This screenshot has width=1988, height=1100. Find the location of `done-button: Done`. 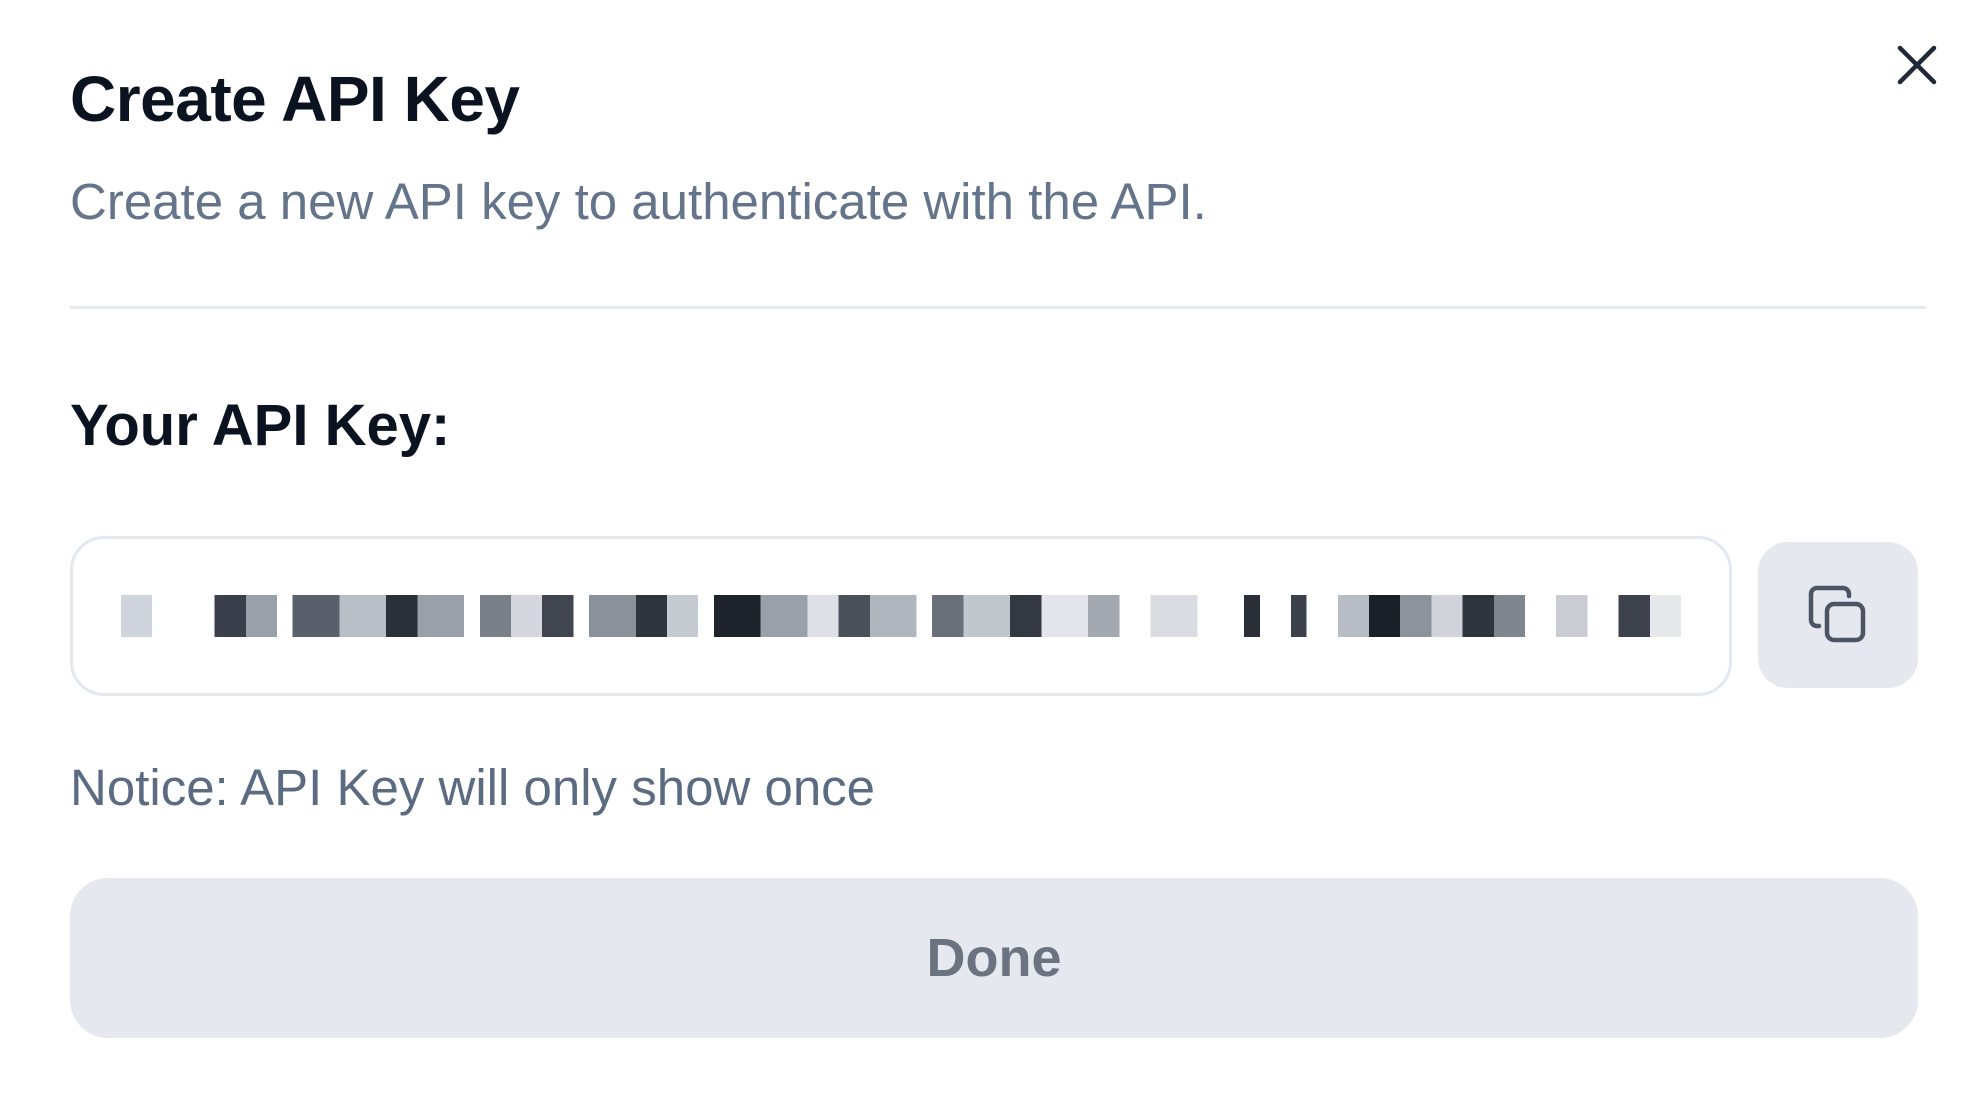

done-button: Done is located at coordinates (994, 958).